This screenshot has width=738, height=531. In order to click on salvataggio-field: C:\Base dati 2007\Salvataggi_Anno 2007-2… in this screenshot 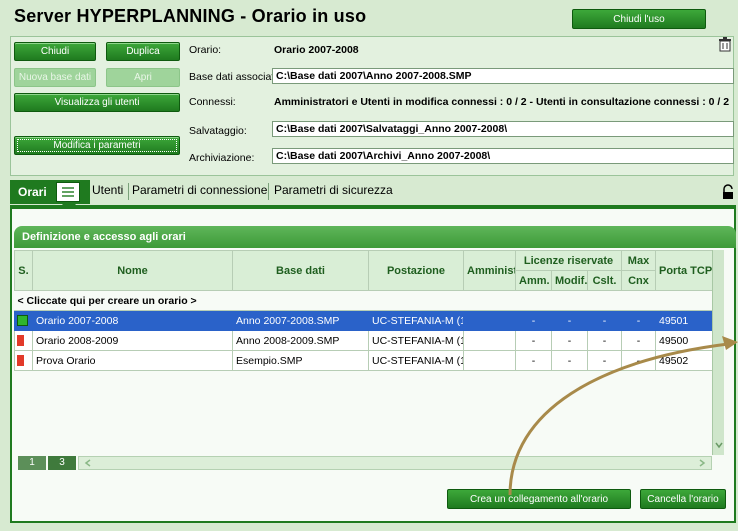, I will do `click(503, 129)`.